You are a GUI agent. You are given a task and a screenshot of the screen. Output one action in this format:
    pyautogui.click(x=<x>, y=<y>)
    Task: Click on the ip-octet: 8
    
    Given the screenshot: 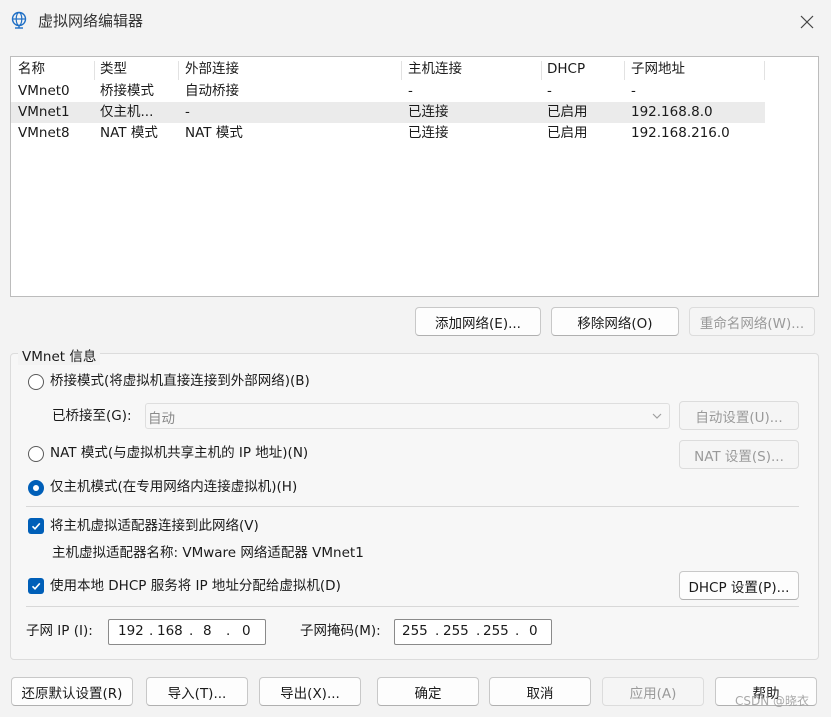 What is the action you would take?
    pyautogui.click(x=207, y=631)
    